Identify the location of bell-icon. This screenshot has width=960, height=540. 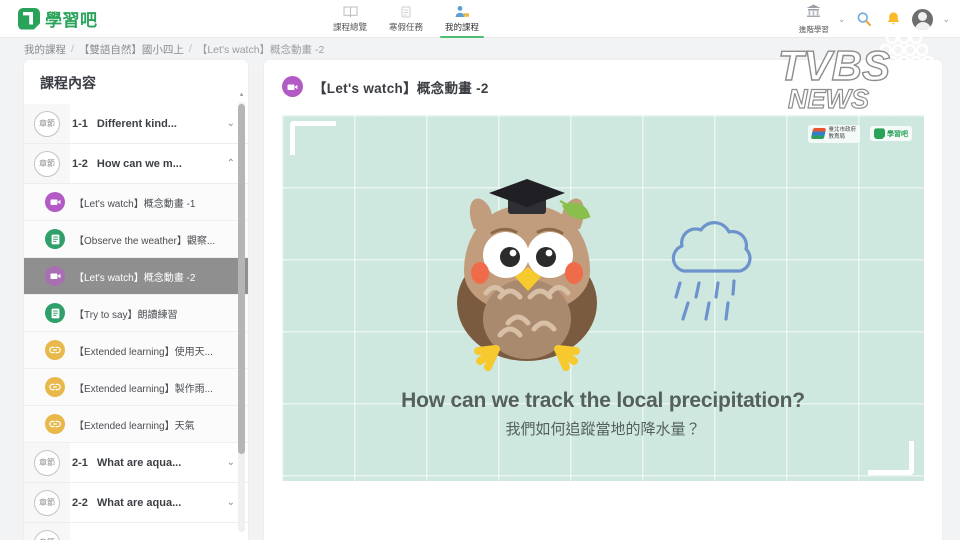
(893, 19).